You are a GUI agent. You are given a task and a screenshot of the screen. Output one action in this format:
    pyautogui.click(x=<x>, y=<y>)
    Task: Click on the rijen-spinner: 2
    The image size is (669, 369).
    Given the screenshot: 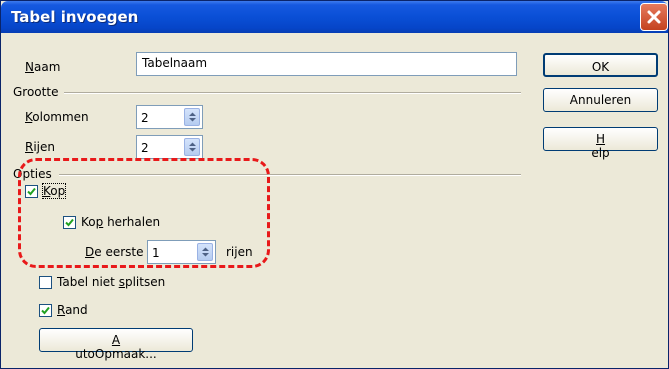 What is the action you would take?
    pyautogui.click(x=169, y=147)
    